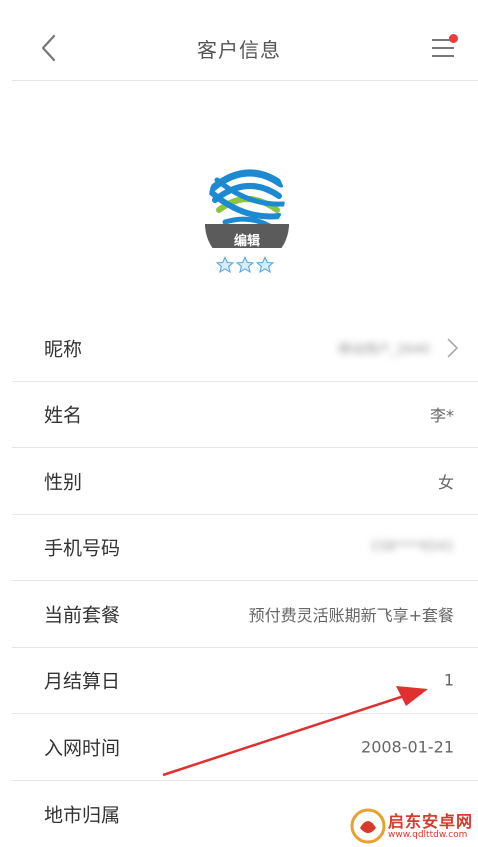 This screenshot has width=478, height=847. I want to click on watermark-title: 启东安卓网, so click(431, 821).